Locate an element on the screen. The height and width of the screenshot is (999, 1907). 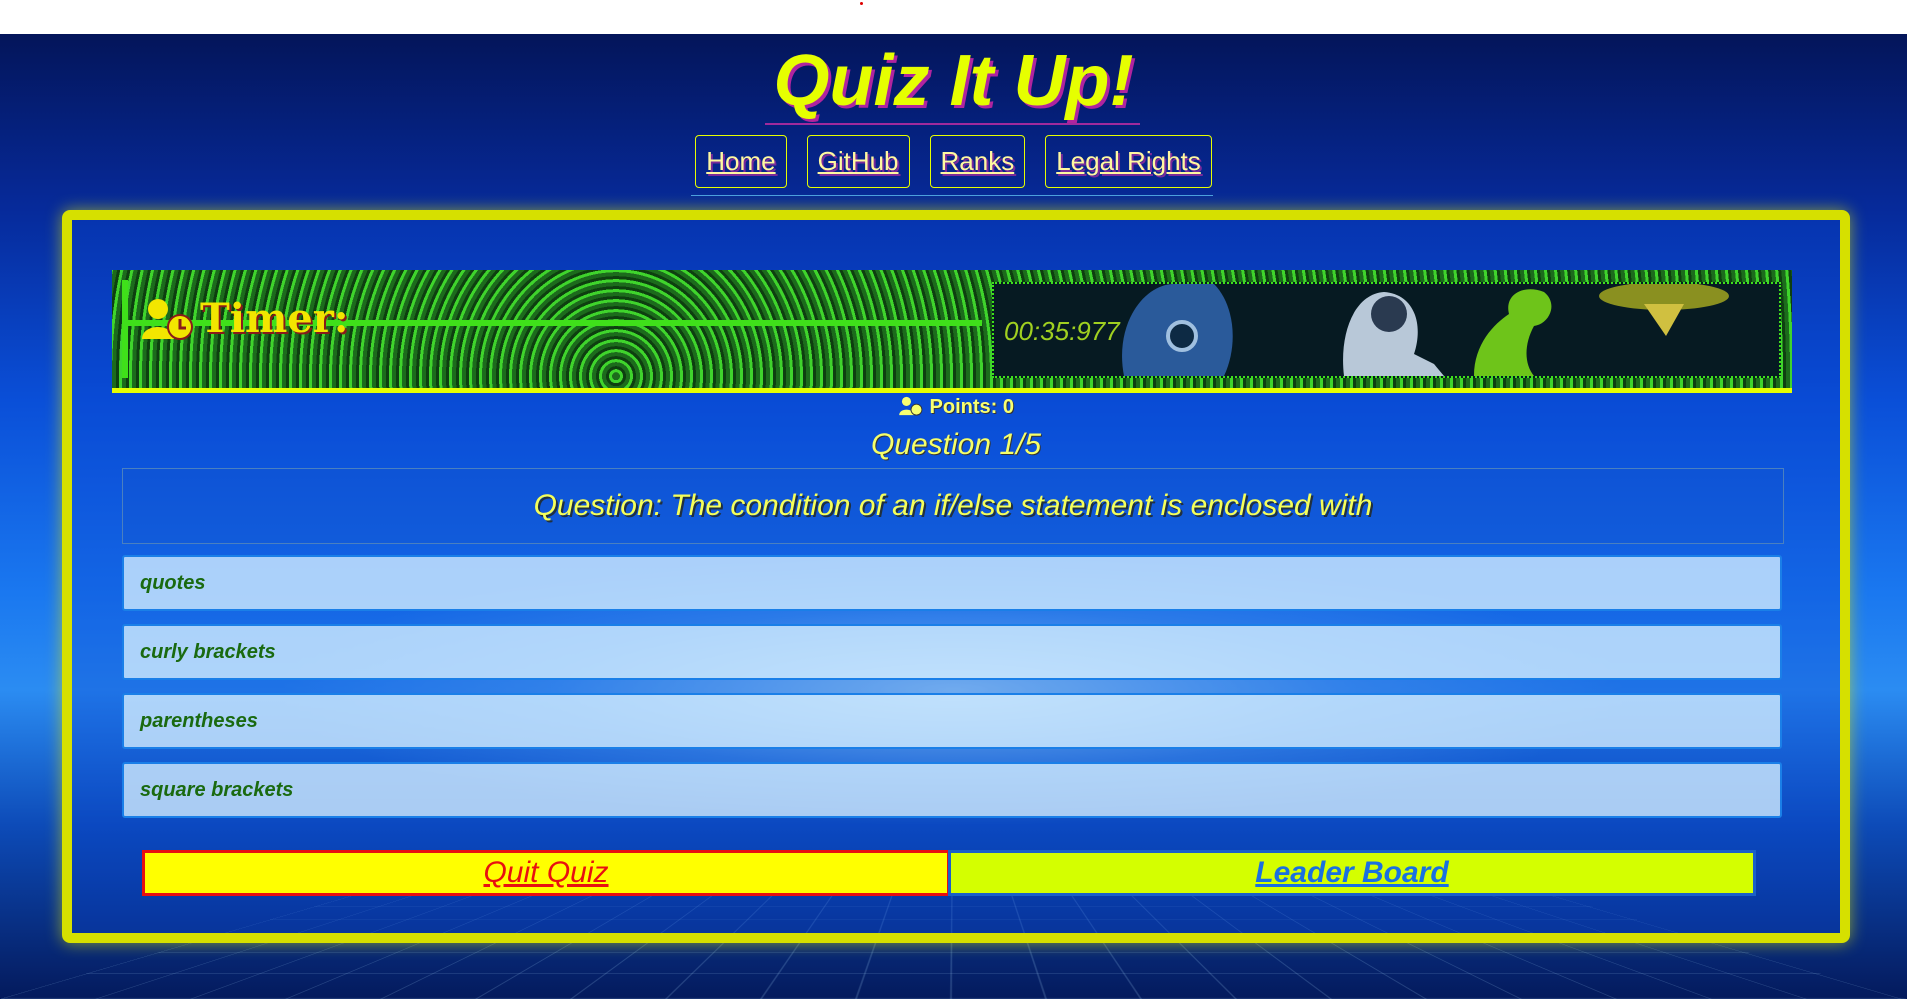
cursor-dot is located at coordinates (861, 3).